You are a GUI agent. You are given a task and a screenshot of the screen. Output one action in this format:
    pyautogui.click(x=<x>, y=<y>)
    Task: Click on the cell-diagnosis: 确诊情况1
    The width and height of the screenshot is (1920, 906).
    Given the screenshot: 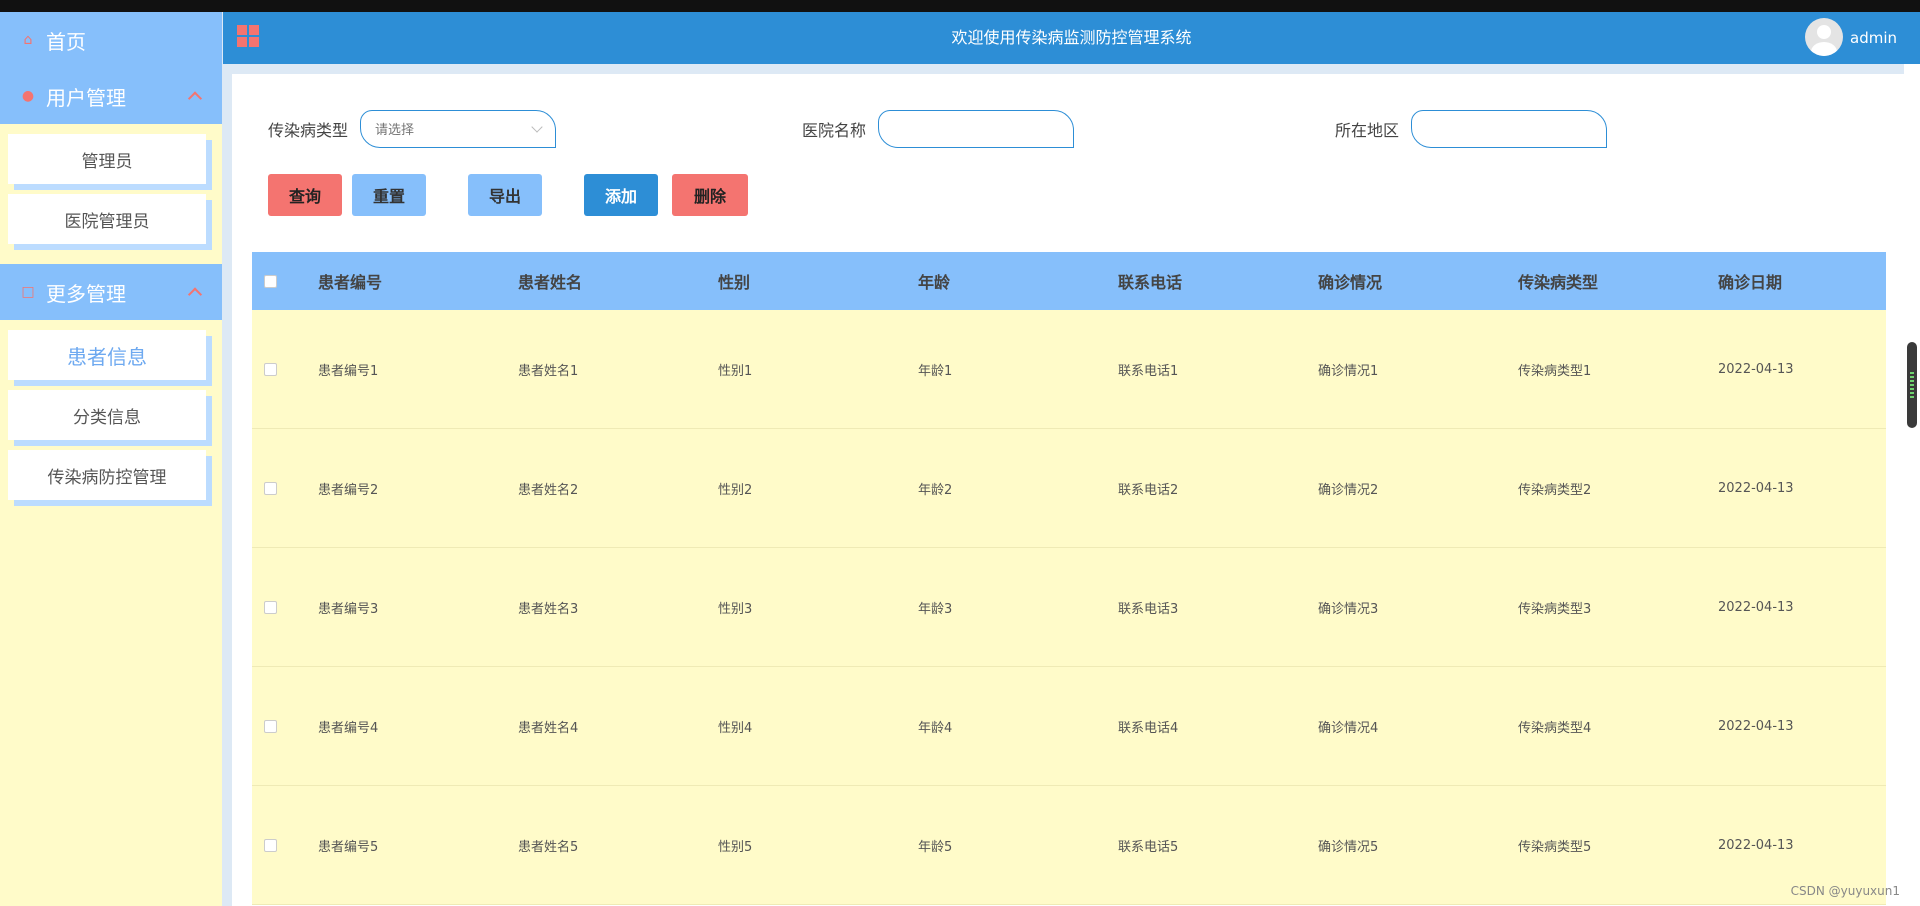 What is the action you would take?
    pyautogui.click(x=1348, y=371)
    